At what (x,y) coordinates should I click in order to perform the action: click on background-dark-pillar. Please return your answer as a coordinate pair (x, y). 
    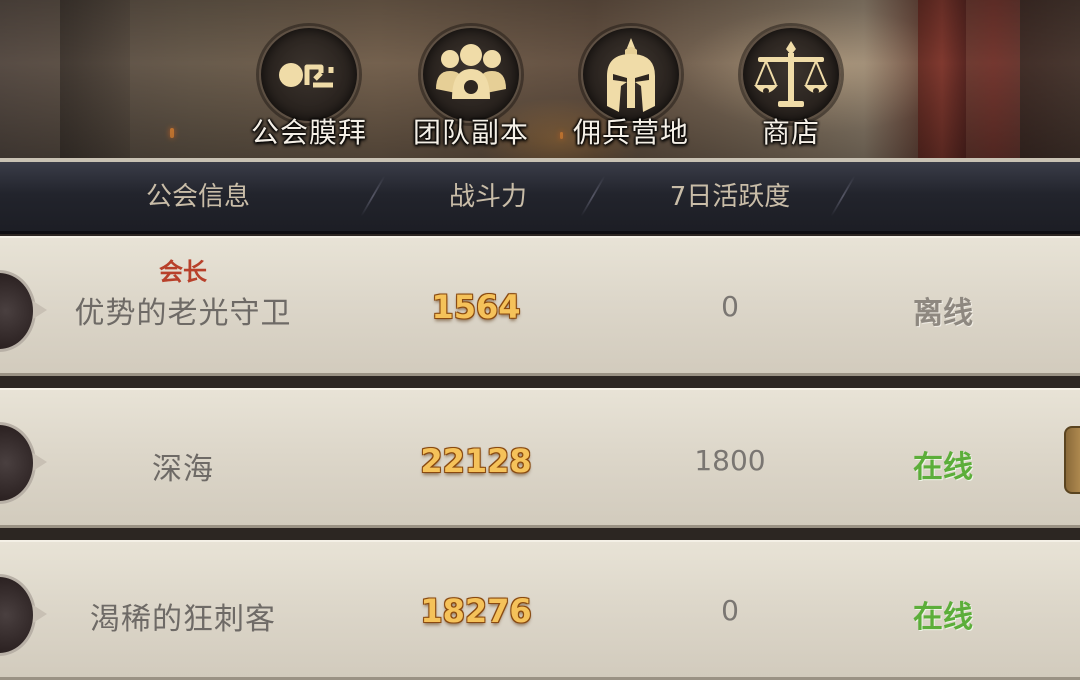
    Looking at the image, I should click on (1050, 79).